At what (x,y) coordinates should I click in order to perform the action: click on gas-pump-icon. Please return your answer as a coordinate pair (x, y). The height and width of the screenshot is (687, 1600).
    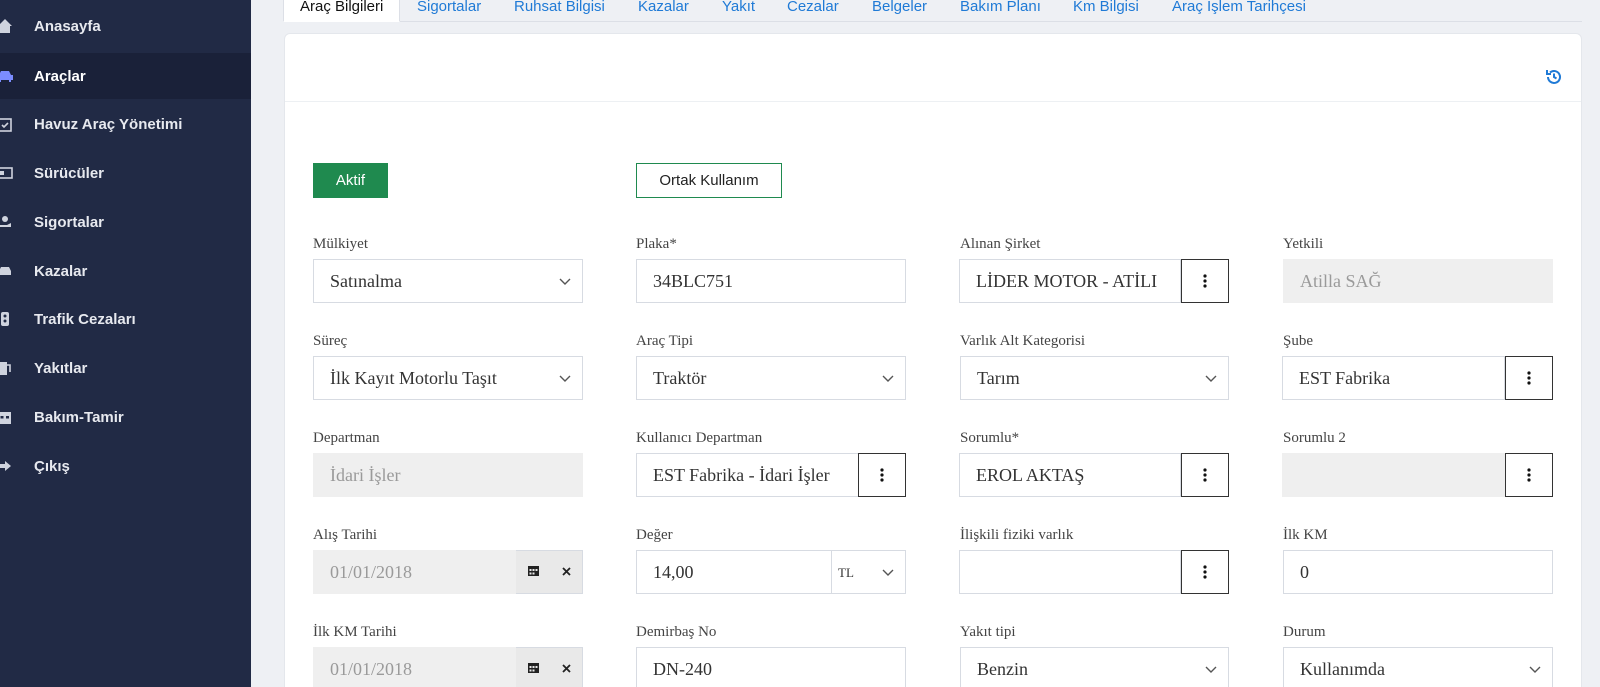
    Looking at the image, I should click on (7, 368).